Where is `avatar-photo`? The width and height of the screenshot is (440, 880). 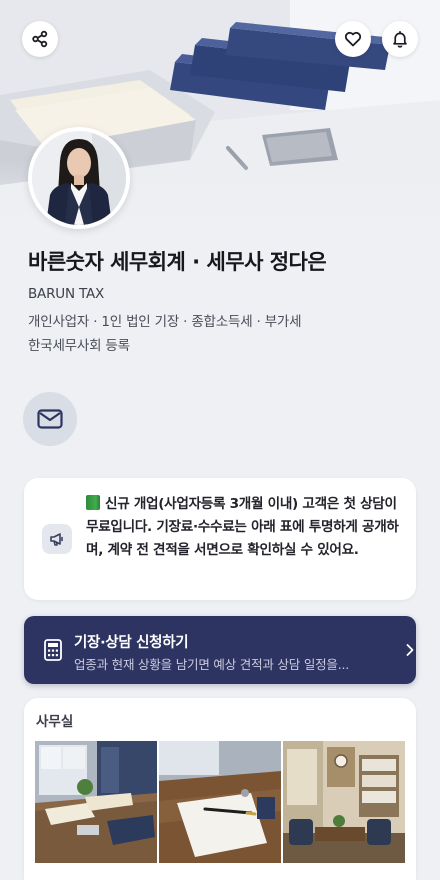
avatar-photo is located at coordinates (79, 178).